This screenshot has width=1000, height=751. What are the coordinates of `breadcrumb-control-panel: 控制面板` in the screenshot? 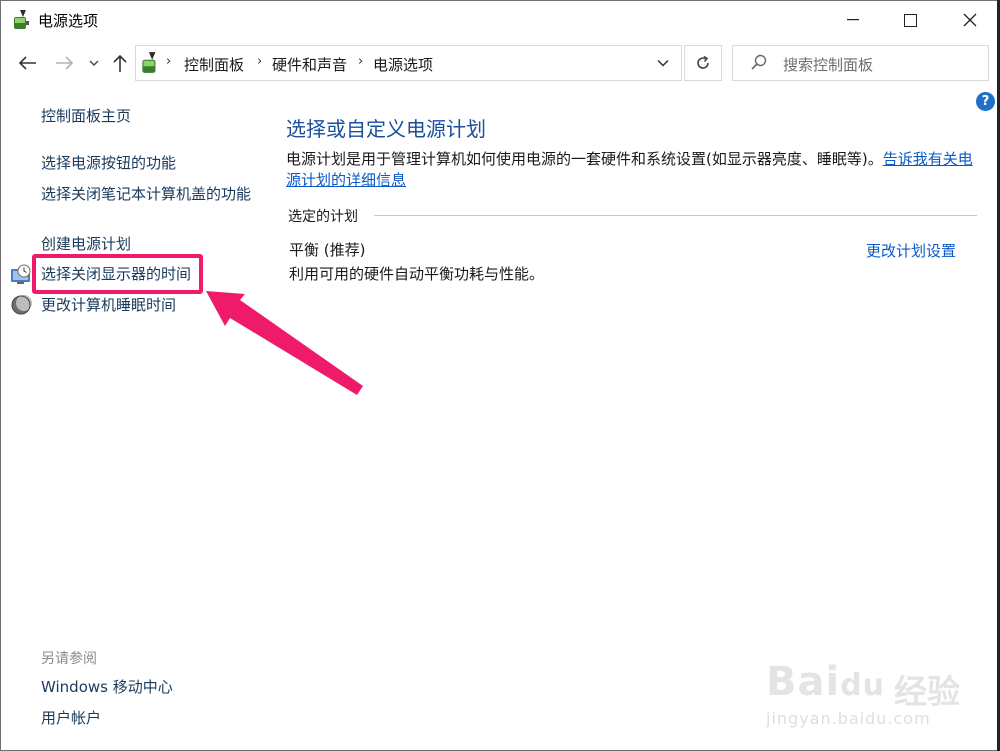 It's located at (214, 64).